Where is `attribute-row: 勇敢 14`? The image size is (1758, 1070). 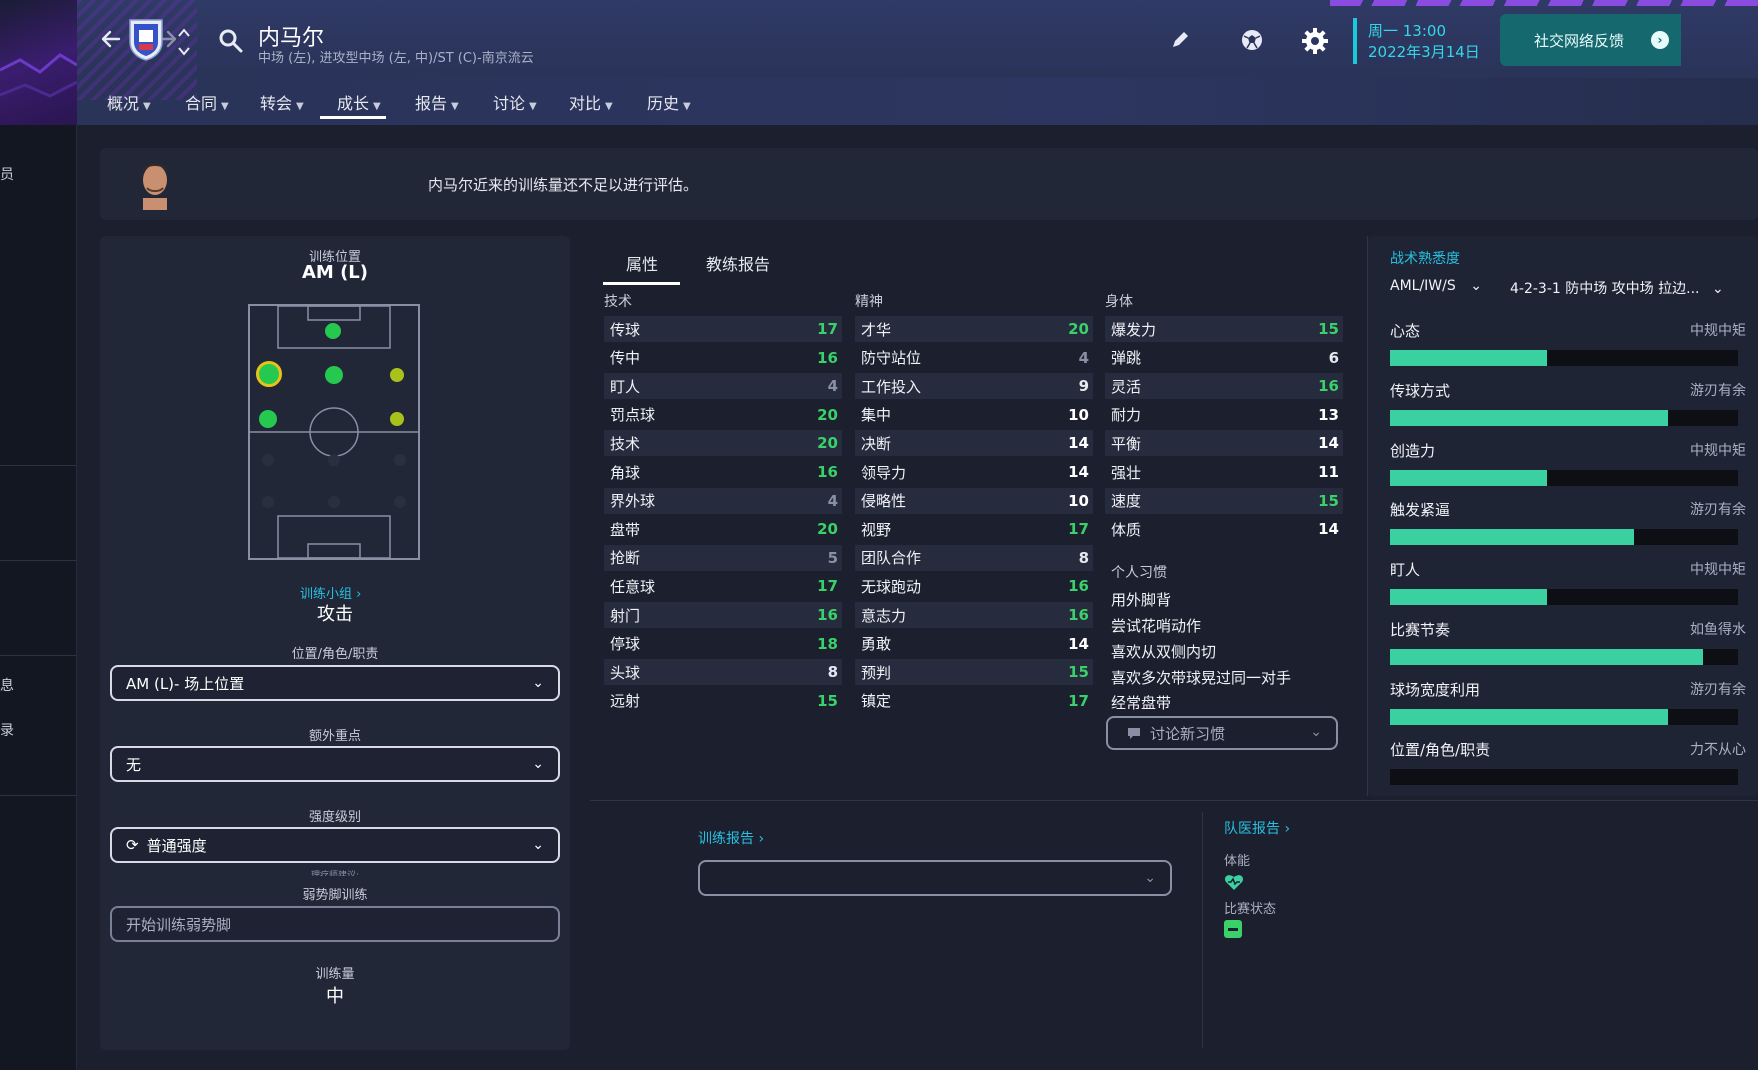
attribute-row: 勇敢 14 is located at coordinates (974, 644).